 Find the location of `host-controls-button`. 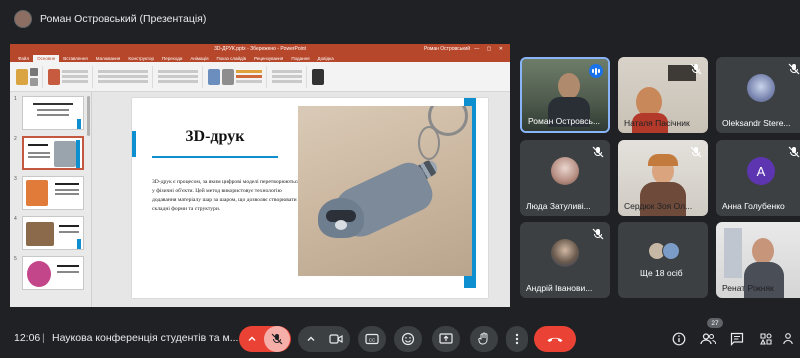

host-controls-button is located at coordinates (789, 339).